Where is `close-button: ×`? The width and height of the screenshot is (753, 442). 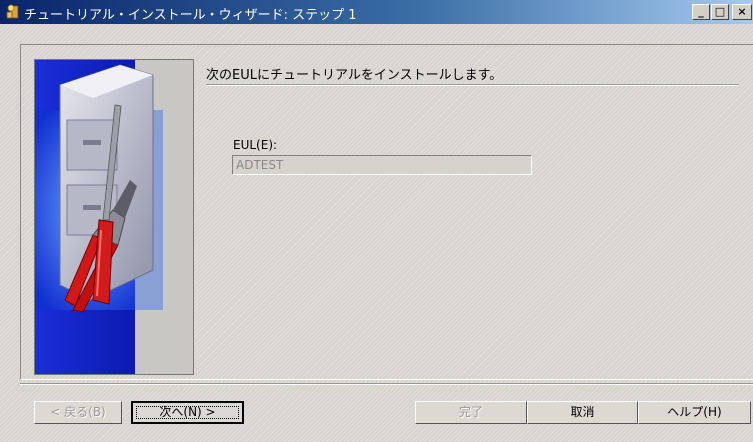
close-button: × is located at coordinates (742, 12).